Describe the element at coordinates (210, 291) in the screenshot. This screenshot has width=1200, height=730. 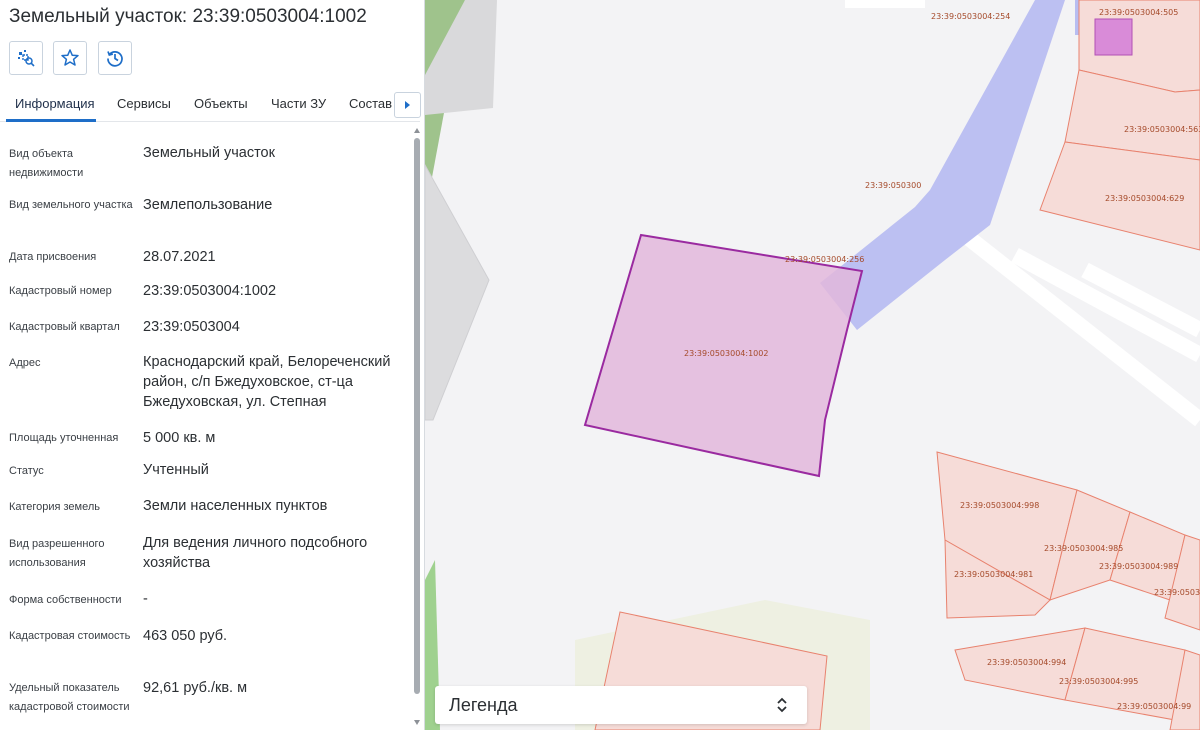
I see `property-value: 23:39:0503004:1002` at that location.